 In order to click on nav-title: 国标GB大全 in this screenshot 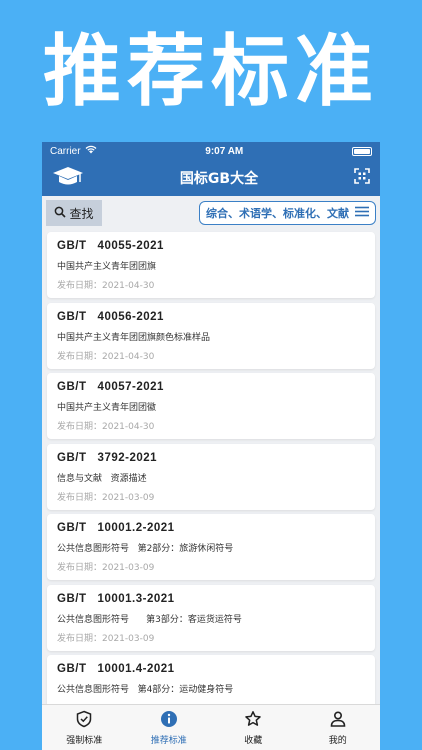, I will do `click(219, 179)`.